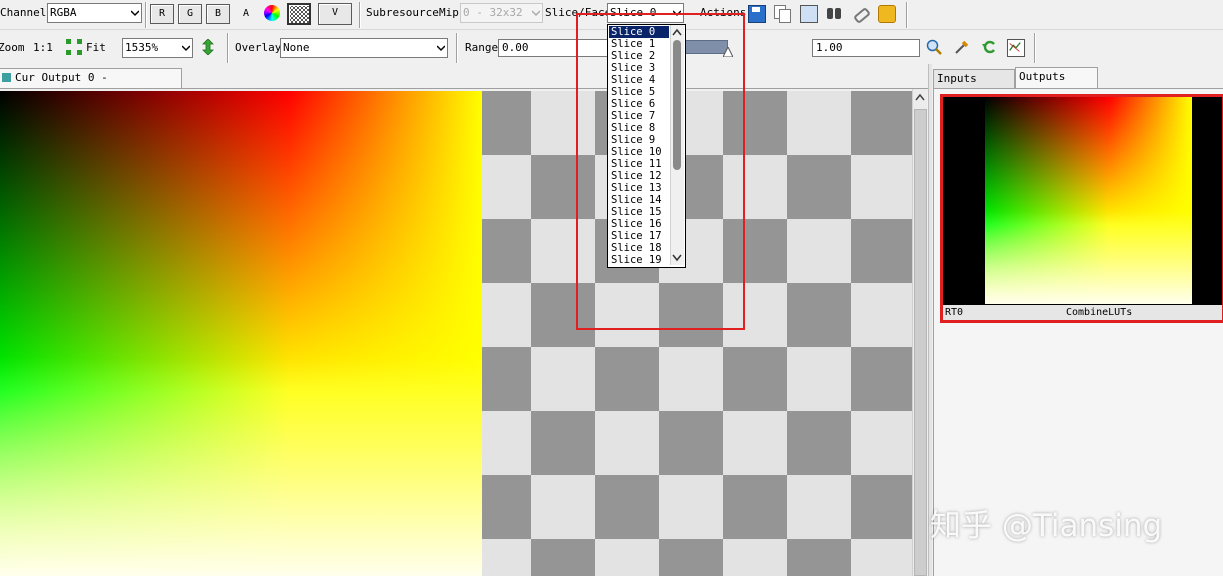 This screenshot has height=576, width=1223. What do you see at coordinates (920, 342) in the screenshot?
I see `scrollbar-thumb` at bounding box center [920, 342].